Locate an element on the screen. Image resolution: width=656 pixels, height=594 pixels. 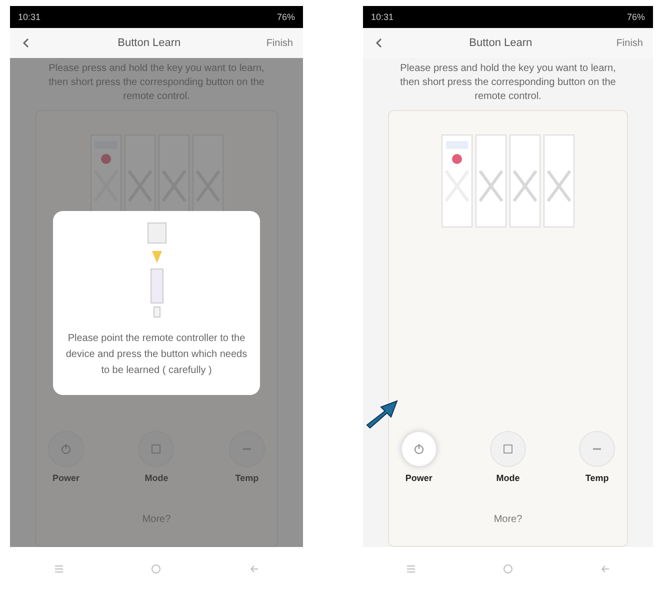
dialog-message: Please point the remote controller to the device and press the button which needs to be learned ( carefully ) is located at coordinates (156, 355).